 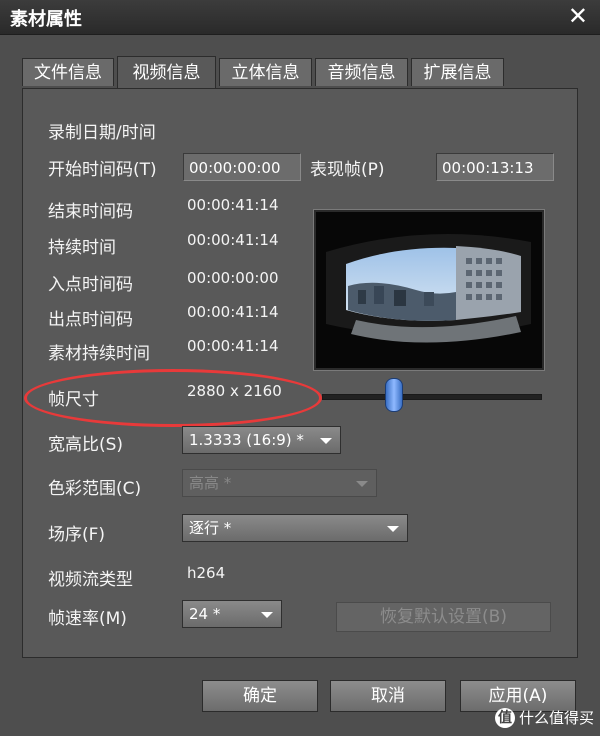 I want to click on tab-stereo-info: 立体信息, so click(x=265, y=72).